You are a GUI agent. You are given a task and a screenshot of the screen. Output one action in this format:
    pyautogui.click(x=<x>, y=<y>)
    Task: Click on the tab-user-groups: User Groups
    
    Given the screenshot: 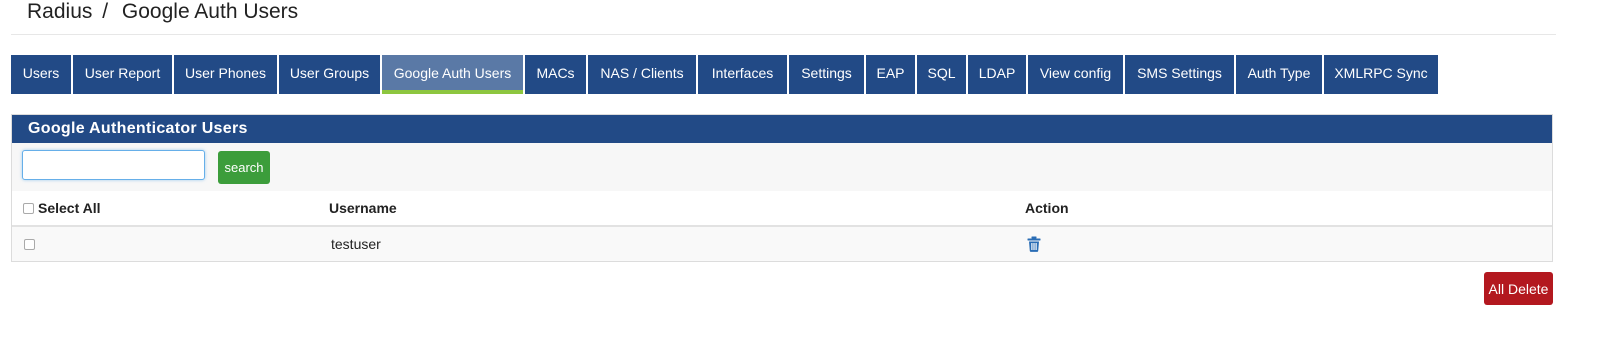 What is the action you would take?
    pyautogui.click(x=329, y=74)
    